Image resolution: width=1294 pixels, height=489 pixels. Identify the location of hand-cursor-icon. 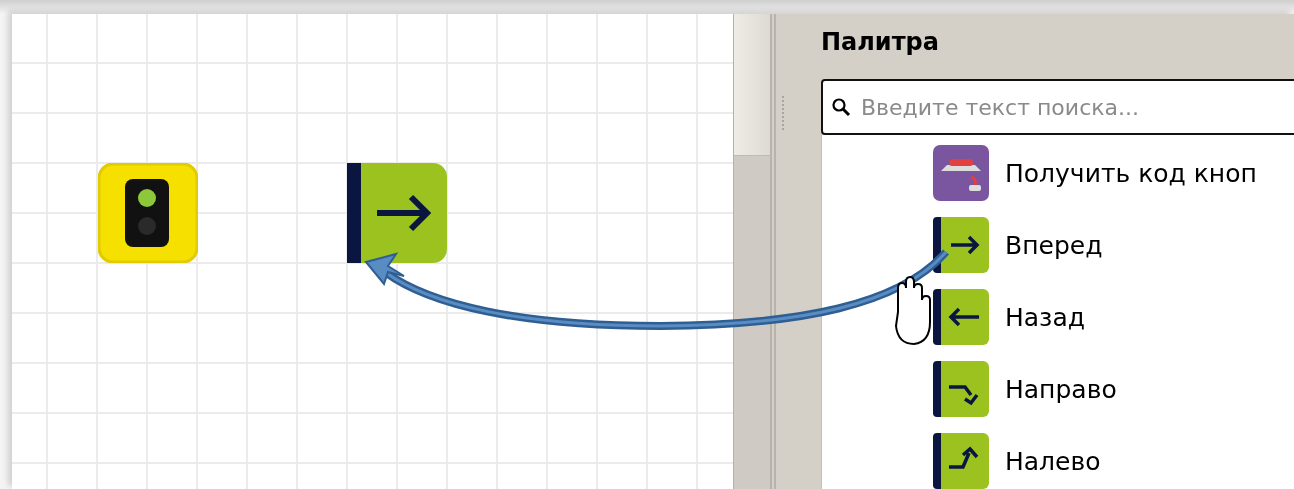
(913, 310).